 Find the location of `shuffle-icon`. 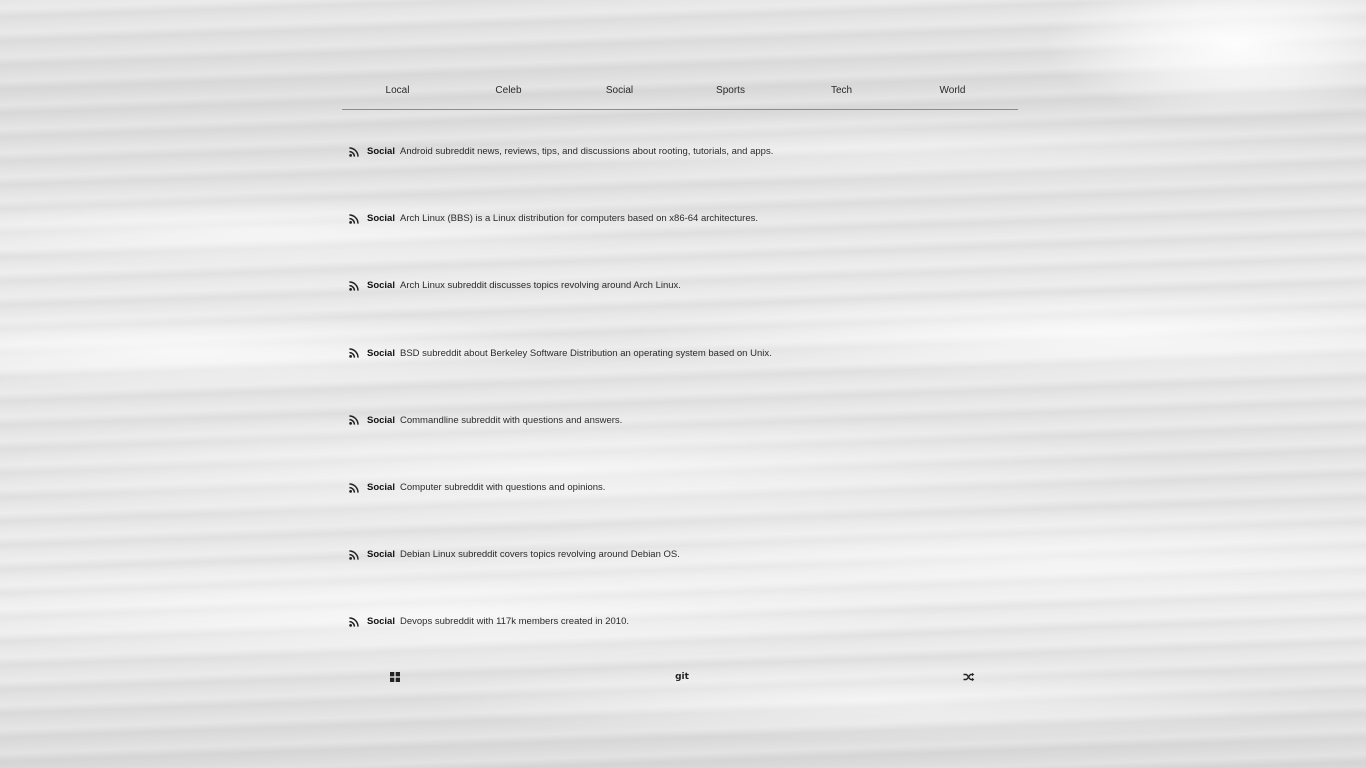

shuffle-icon is located at coordinates (969, 677).